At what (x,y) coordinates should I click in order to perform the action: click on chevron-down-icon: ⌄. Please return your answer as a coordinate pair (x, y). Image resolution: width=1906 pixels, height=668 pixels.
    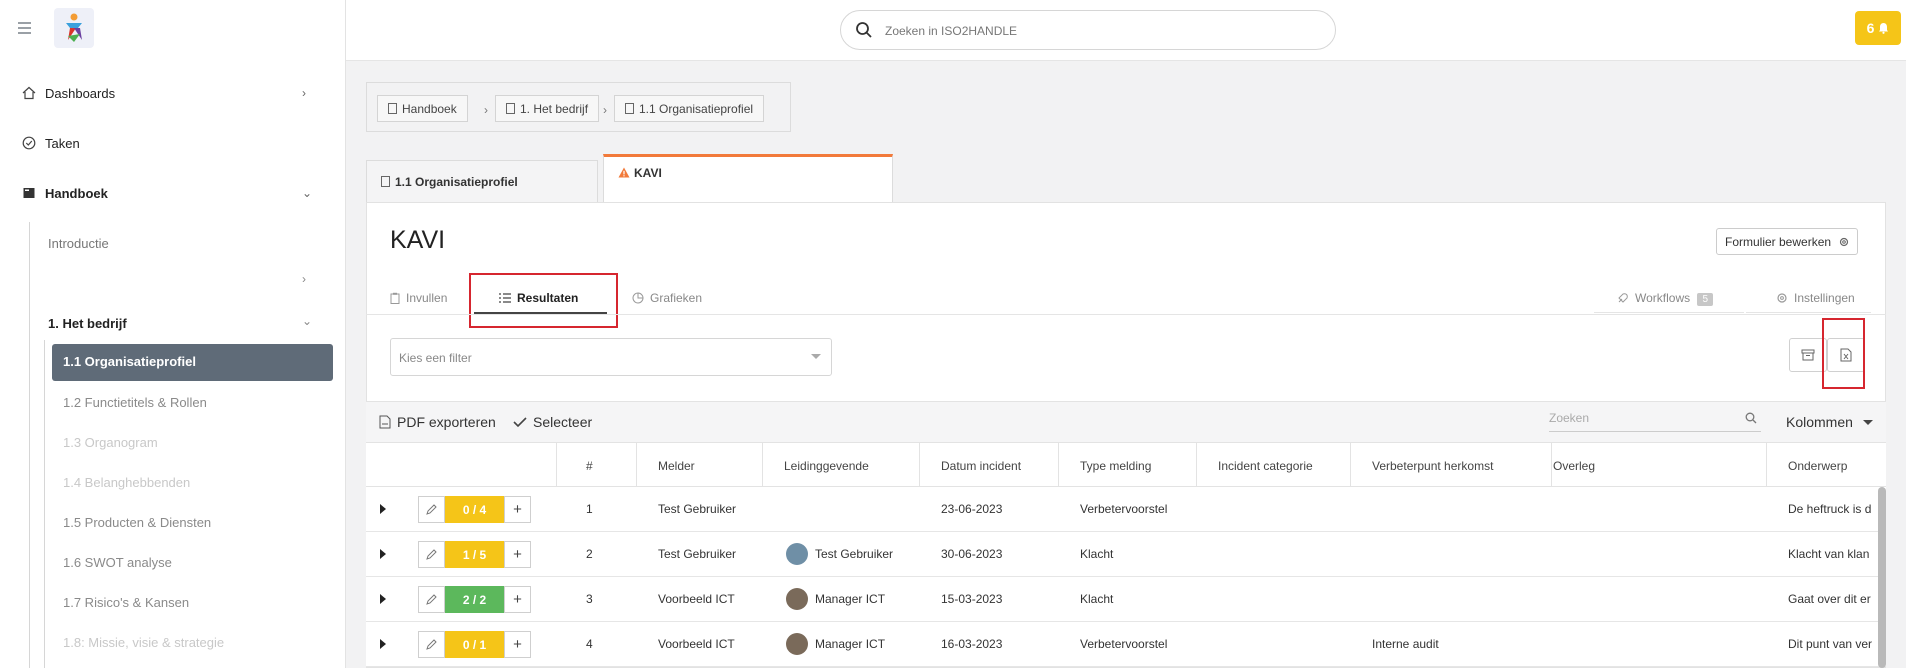
    Looking at the image, I should click on (307, 321).